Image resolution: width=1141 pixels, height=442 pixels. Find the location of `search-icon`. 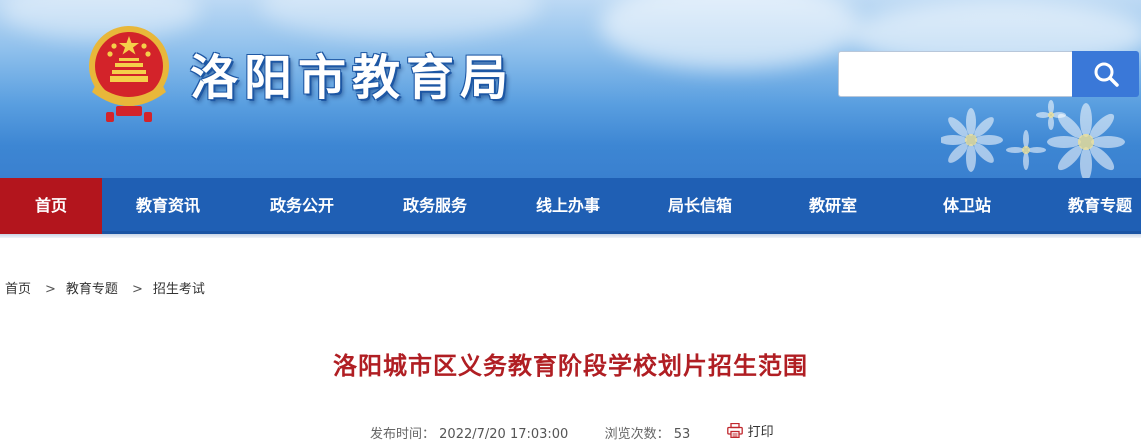

search-icon is located at coordinates (1106, 74).